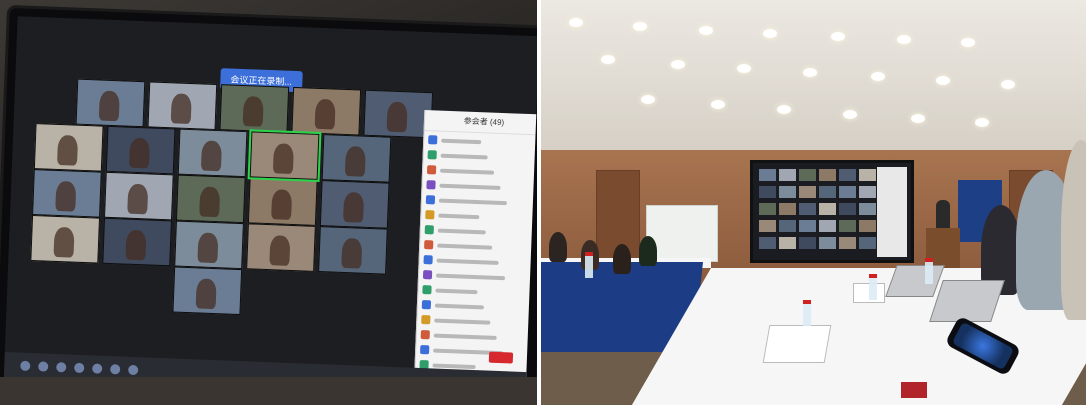  Describe the element at coordinates (43, 366) in the screenshot. I see `search-icon` at that location.